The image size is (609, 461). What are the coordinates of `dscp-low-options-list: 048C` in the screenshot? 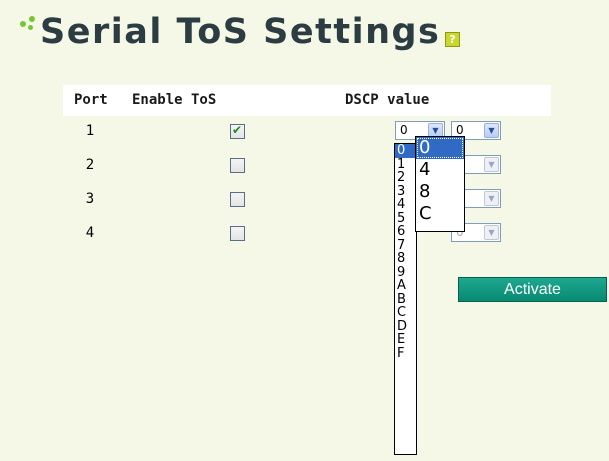 It's located at (440, 184).